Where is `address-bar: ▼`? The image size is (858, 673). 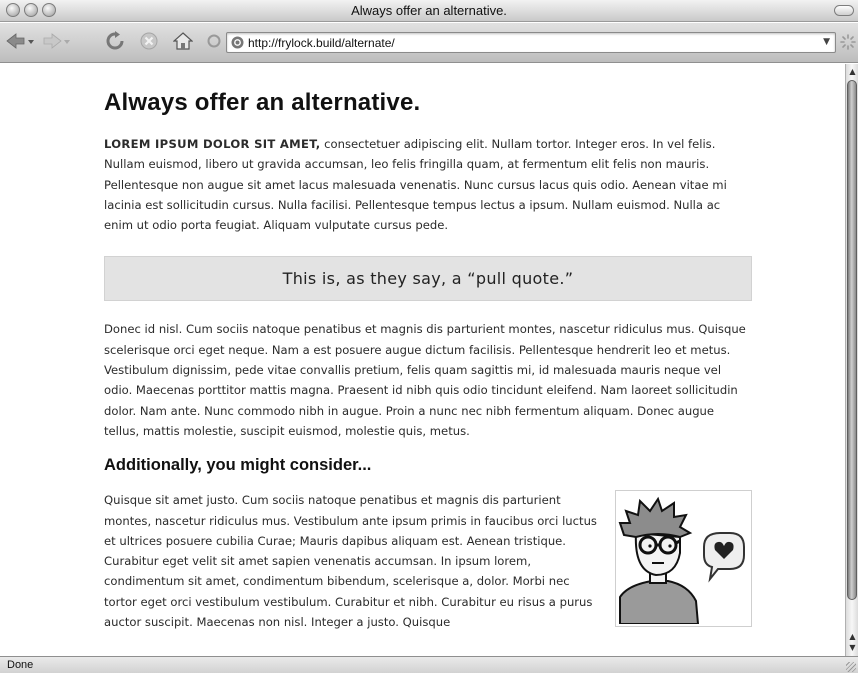 address-bar: ▼ is located at coordinates (531, 42).